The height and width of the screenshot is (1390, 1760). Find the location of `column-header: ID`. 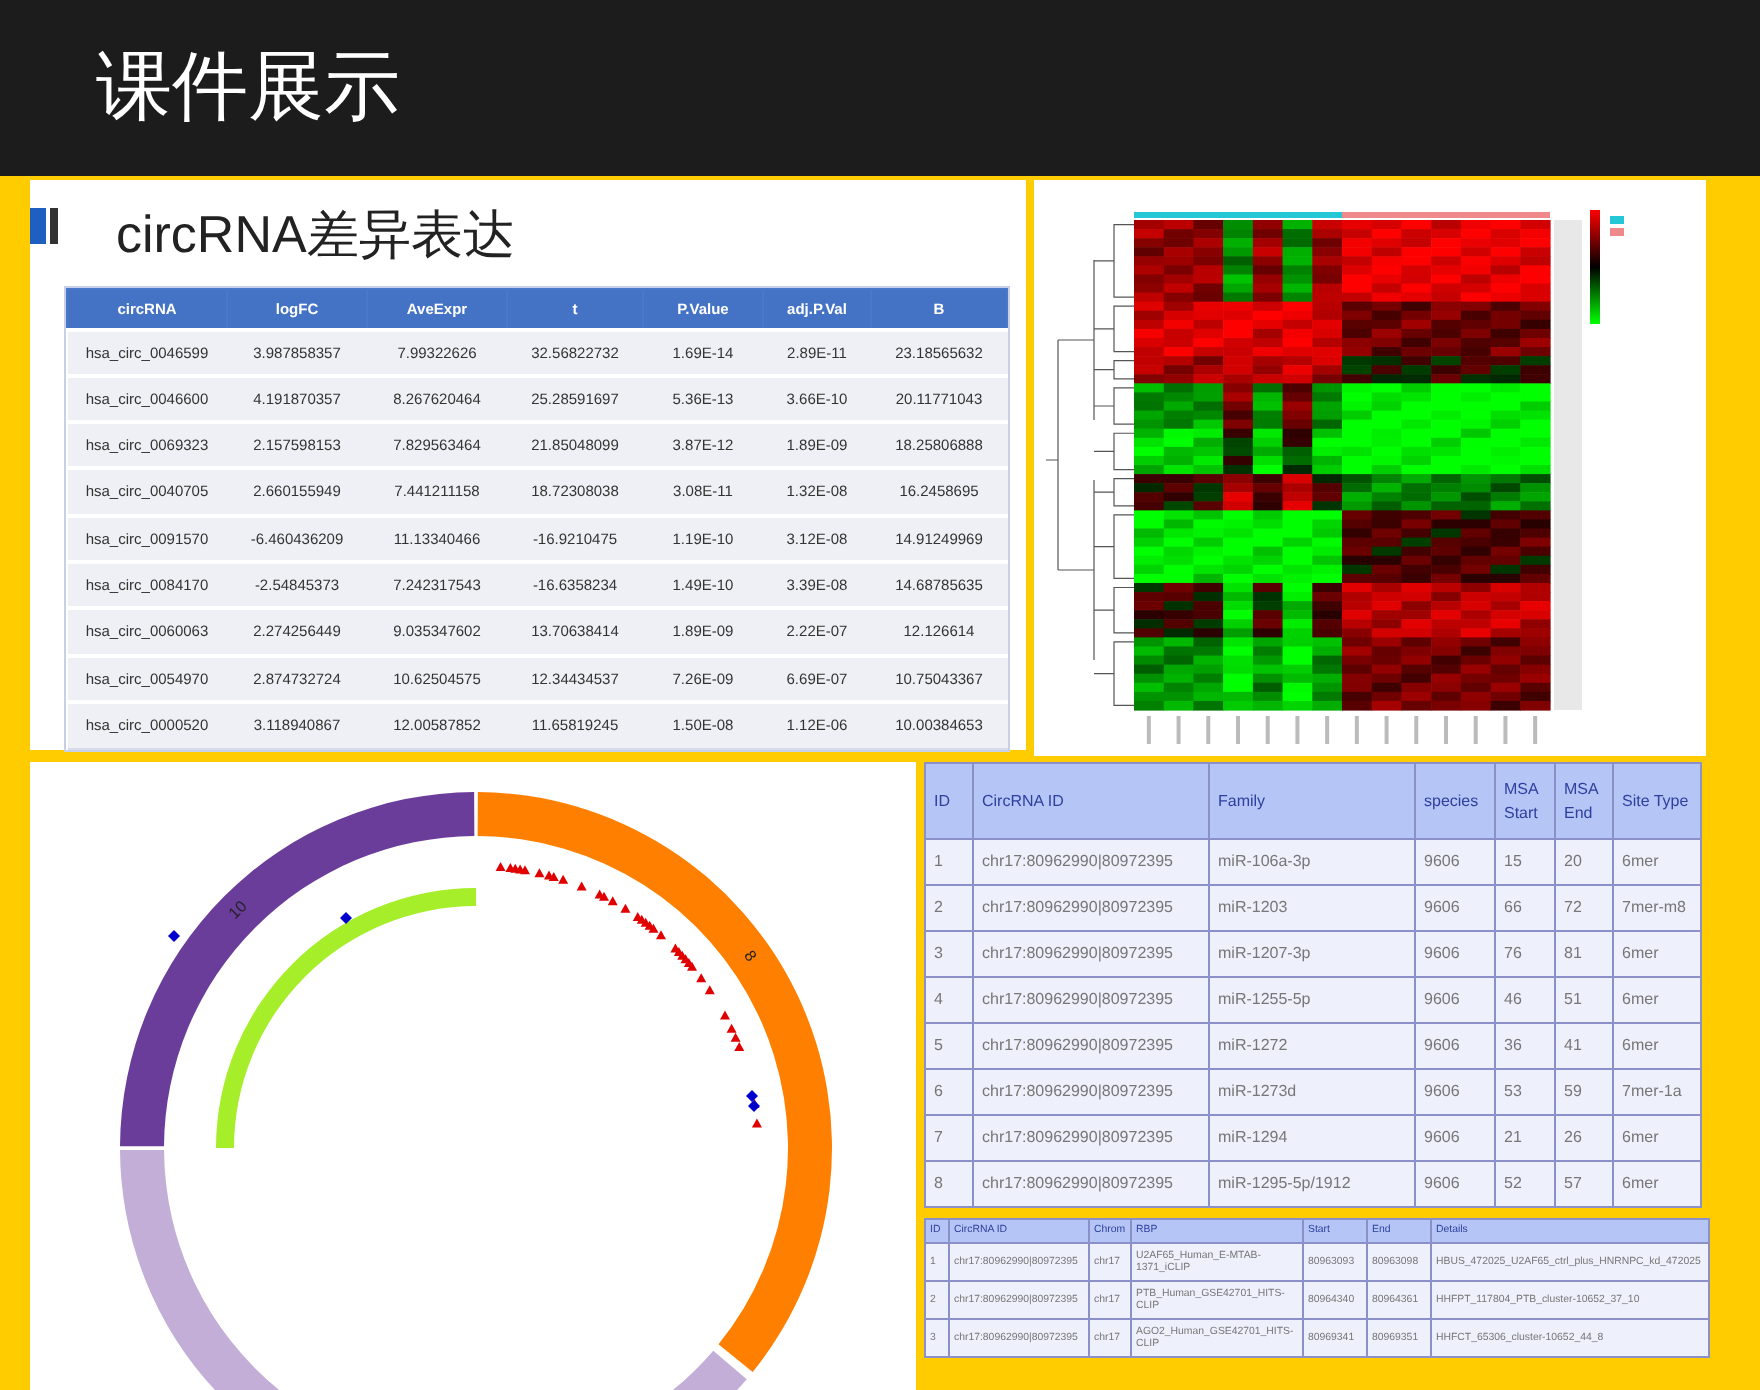

column-header: ID is located at coordinates (949, 801).